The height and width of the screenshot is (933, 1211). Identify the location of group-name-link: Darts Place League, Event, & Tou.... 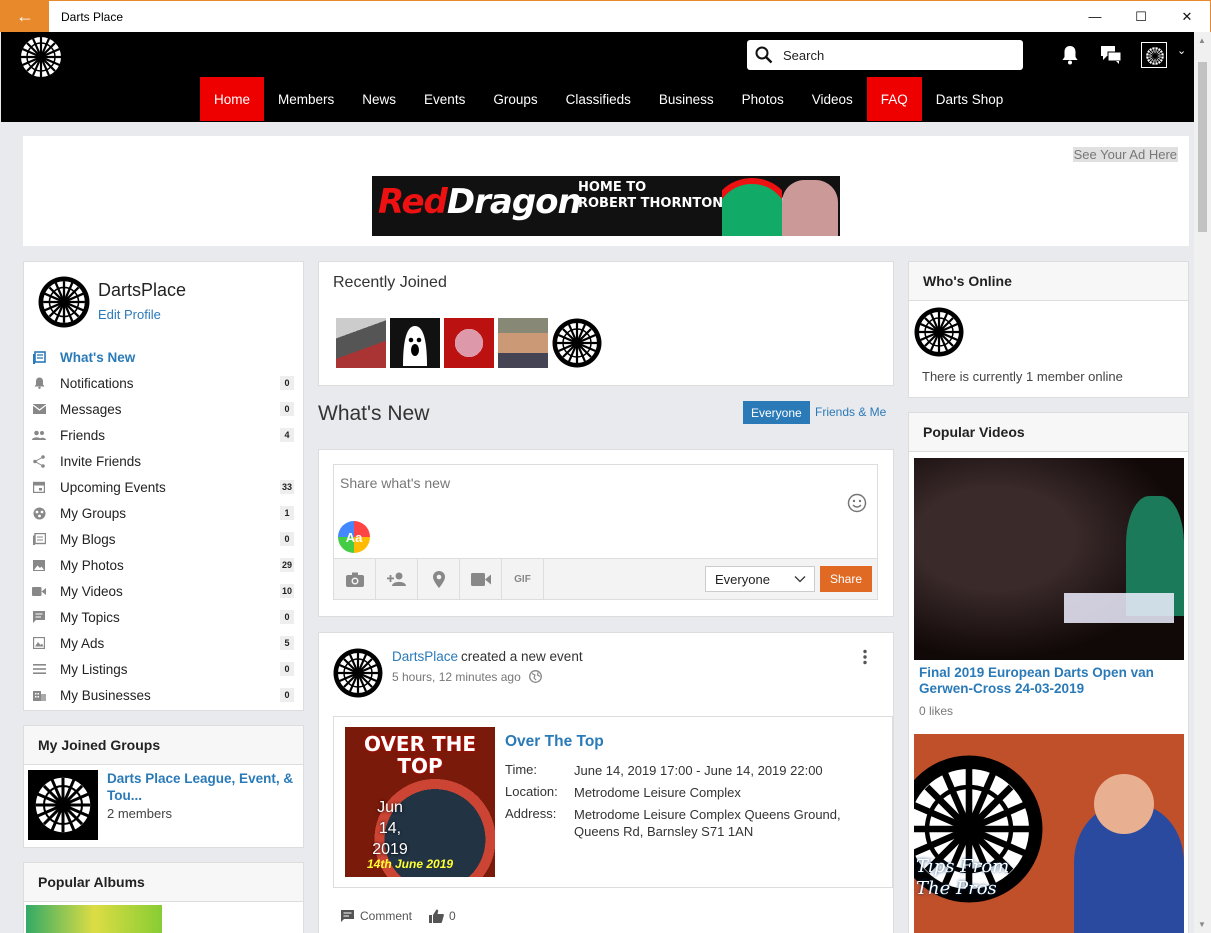
(202, 787).